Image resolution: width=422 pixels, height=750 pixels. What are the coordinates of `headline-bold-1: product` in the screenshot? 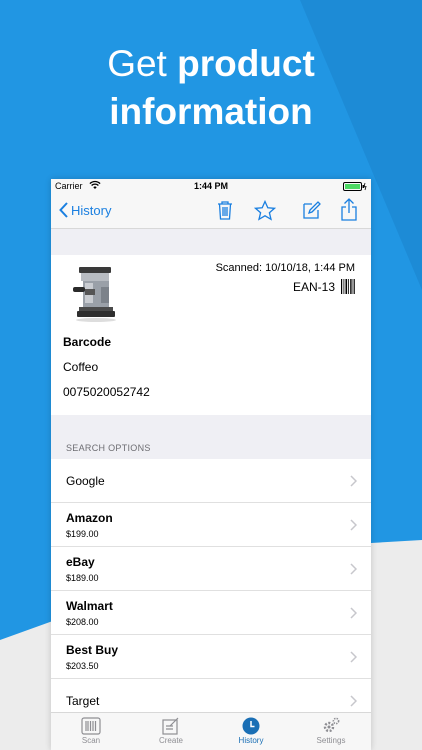 It's located at (246, 63).